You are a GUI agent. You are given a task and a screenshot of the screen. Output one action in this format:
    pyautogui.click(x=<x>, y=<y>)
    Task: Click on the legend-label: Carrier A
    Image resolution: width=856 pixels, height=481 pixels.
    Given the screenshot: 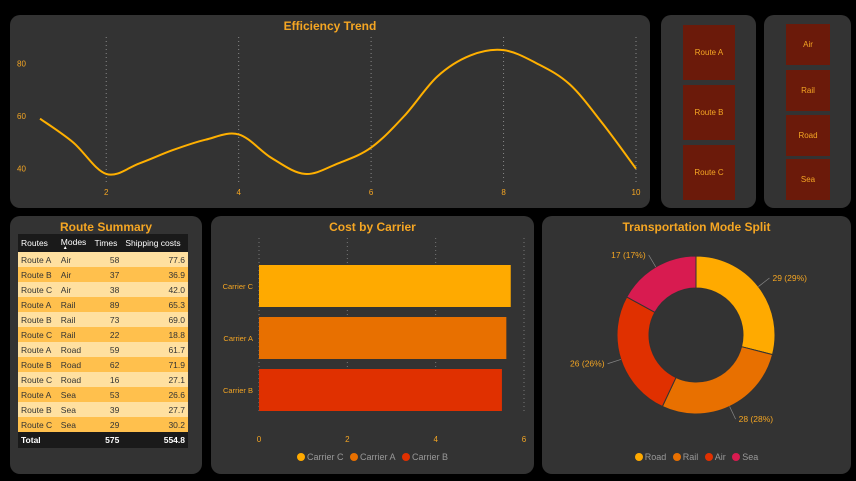 What is the action you would take?
    pyautogui.click(x=377, y=457)
    